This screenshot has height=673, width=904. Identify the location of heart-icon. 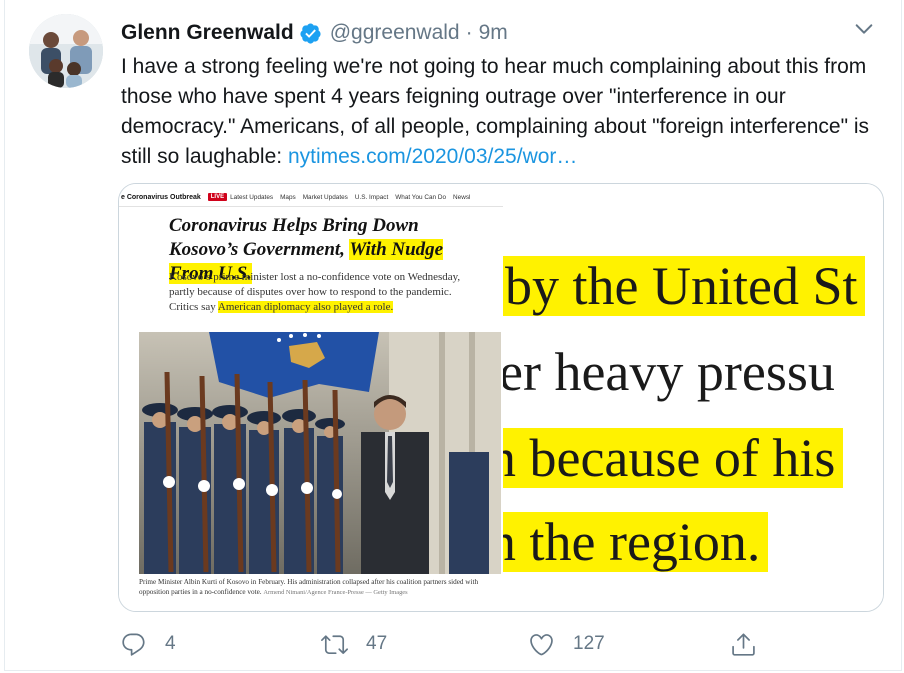
(541, 644).